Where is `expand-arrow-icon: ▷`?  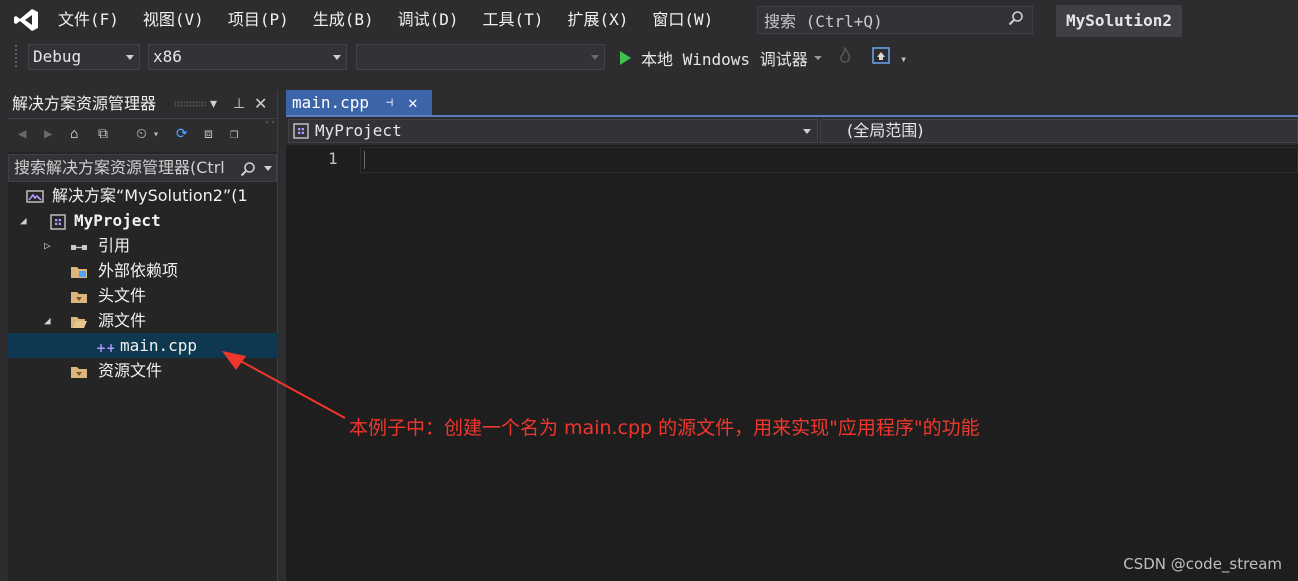 expand-arrow-icon: ▷ is located at coordinates (47, 245).